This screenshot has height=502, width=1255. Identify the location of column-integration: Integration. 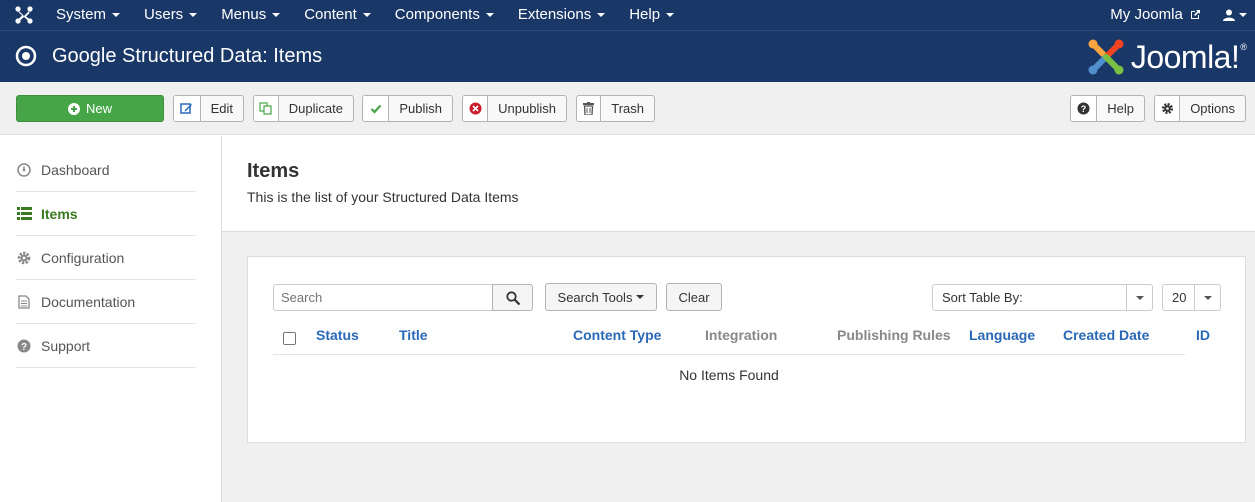
(741, 335).